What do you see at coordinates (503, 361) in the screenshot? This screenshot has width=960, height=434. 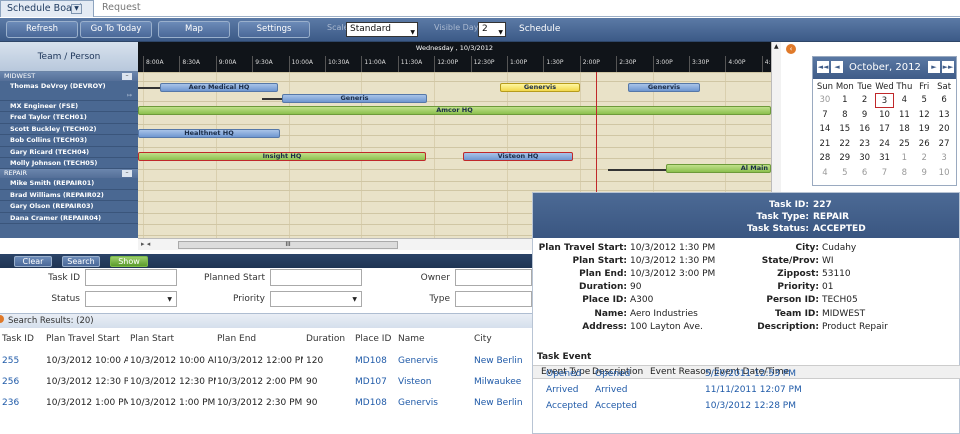 I see `results-cell: New Berlin` at bounding box center [503, 361].